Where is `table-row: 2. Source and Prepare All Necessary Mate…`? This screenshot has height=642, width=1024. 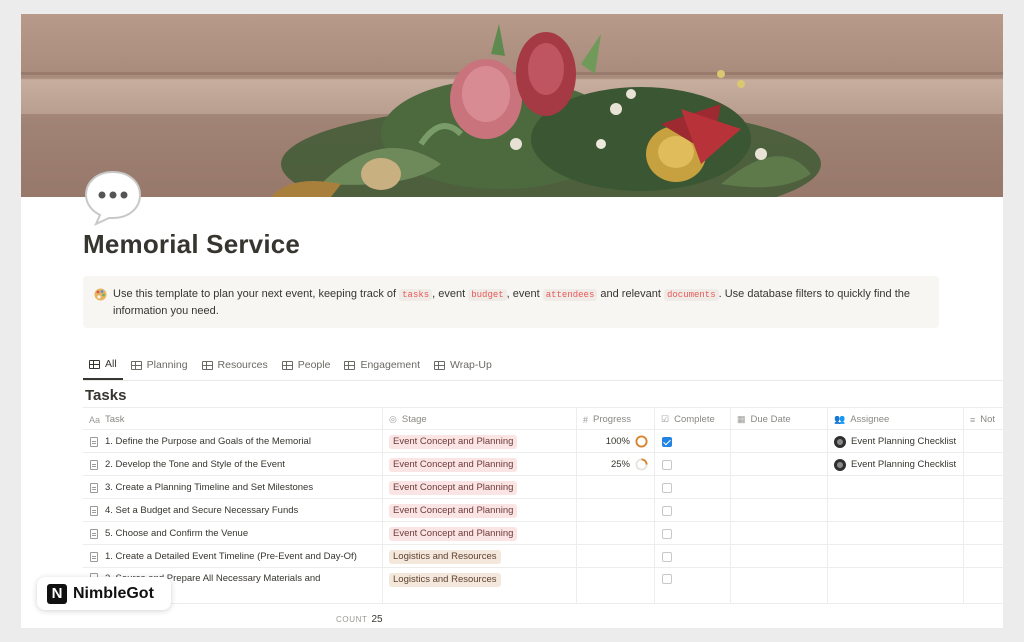
table-row: 2. Source and Prepare All Necessary Mate… is located at coordinates (543, 586).